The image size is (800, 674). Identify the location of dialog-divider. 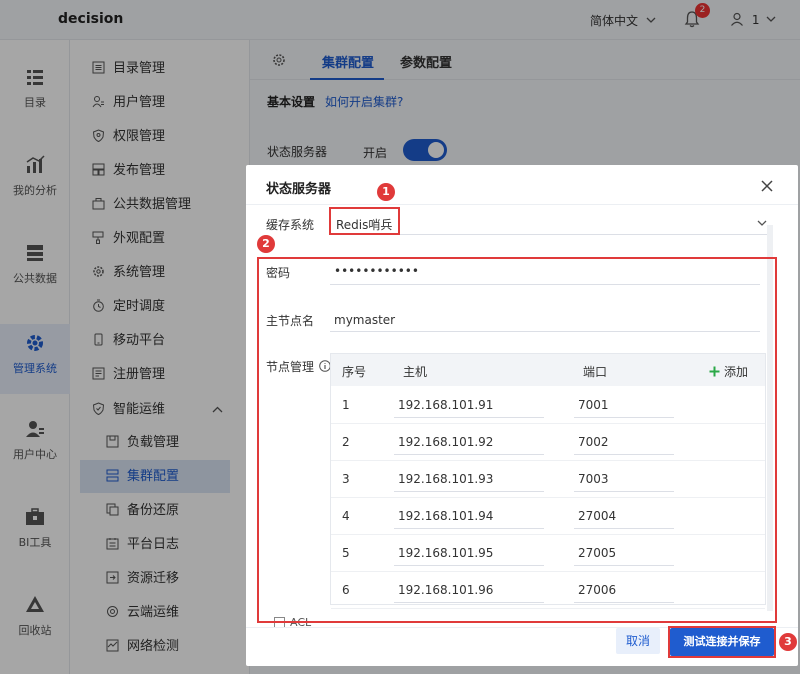
(522, 204).